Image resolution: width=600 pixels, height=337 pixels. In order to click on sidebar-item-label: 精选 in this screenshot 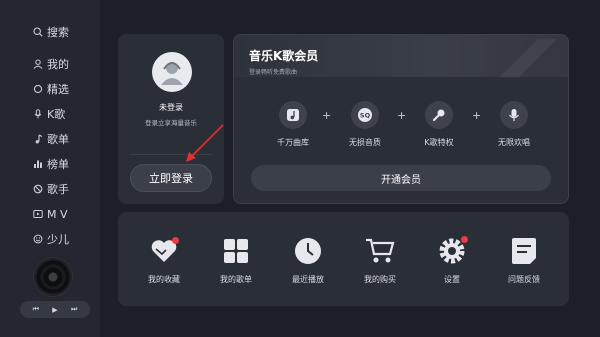, I will do `click(58, 89)`.